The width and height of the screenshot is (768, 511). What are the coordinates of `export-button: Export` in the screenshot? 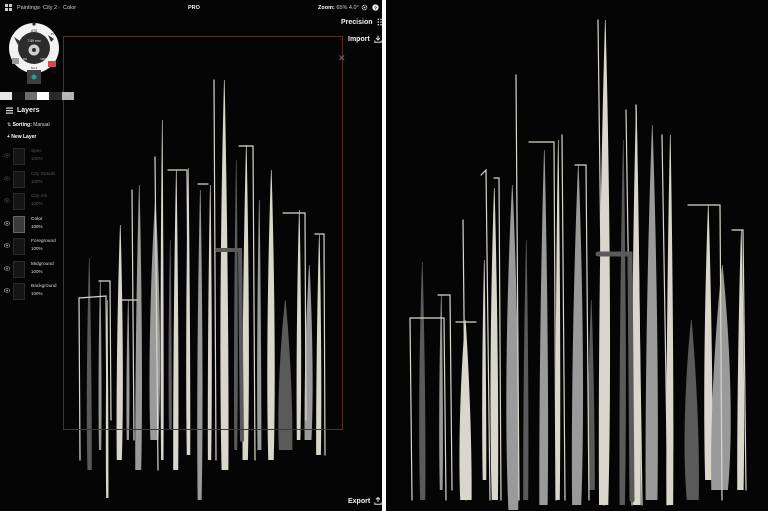 It's located at (365, 501).